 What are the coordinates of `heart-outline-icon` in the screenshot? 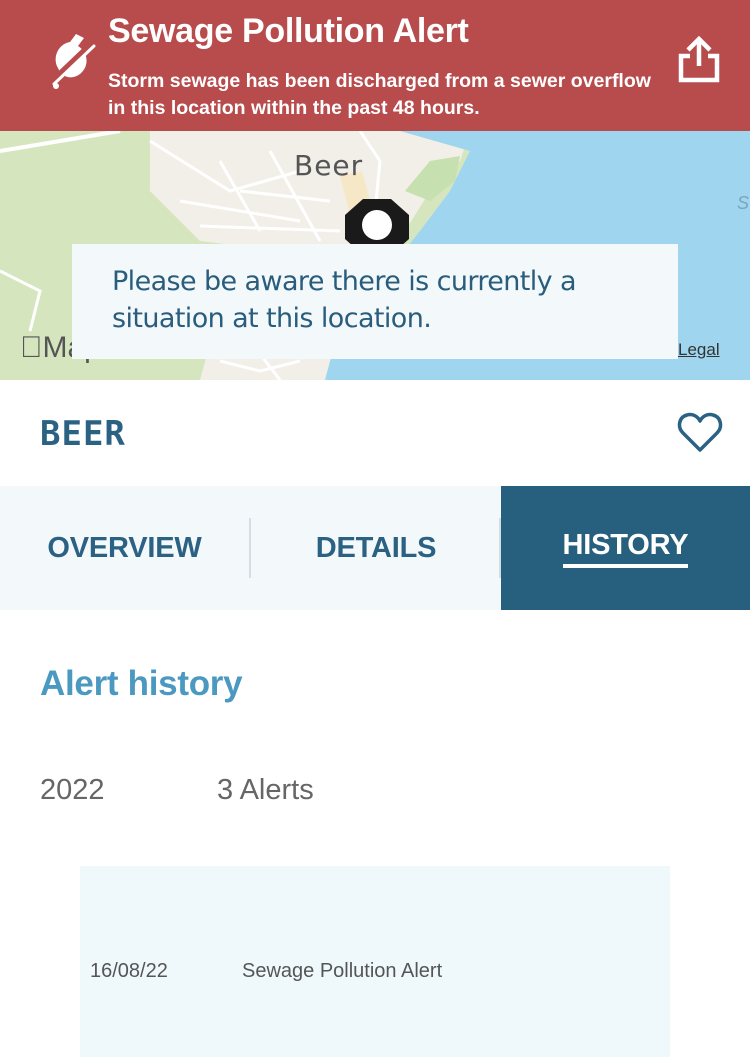 It's located at (700, 433).